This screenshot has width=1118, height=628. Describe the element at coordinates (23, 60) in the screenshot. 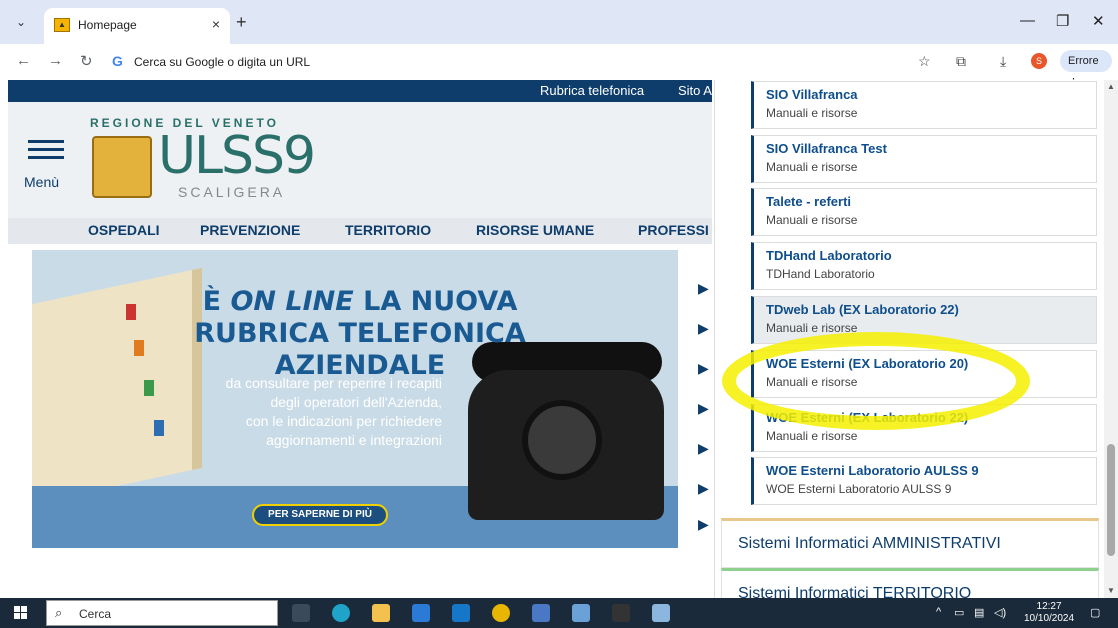

I see `back-icon: ←` at that location.